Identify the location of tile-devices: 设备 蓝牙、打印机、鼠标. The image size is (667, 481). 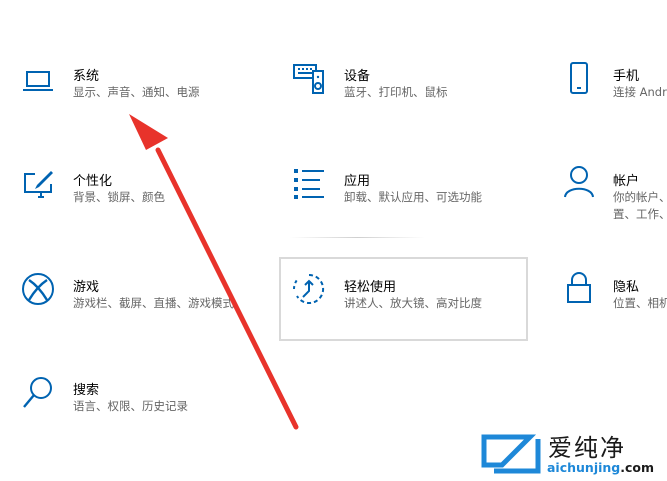
(415, 85).